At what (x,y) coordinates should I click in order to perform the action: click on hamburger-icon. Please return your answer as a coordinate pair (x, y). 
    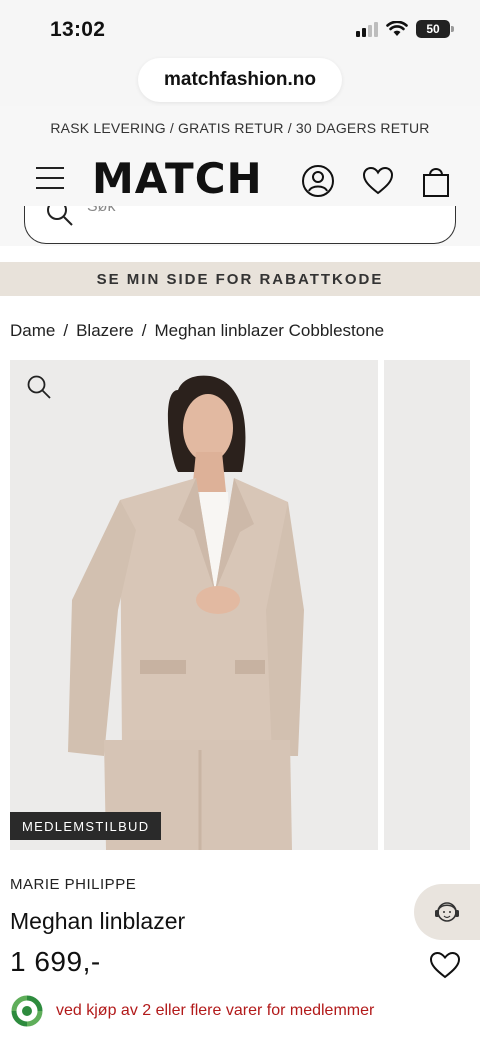
    Looking at the image, I should click on (50, 179).